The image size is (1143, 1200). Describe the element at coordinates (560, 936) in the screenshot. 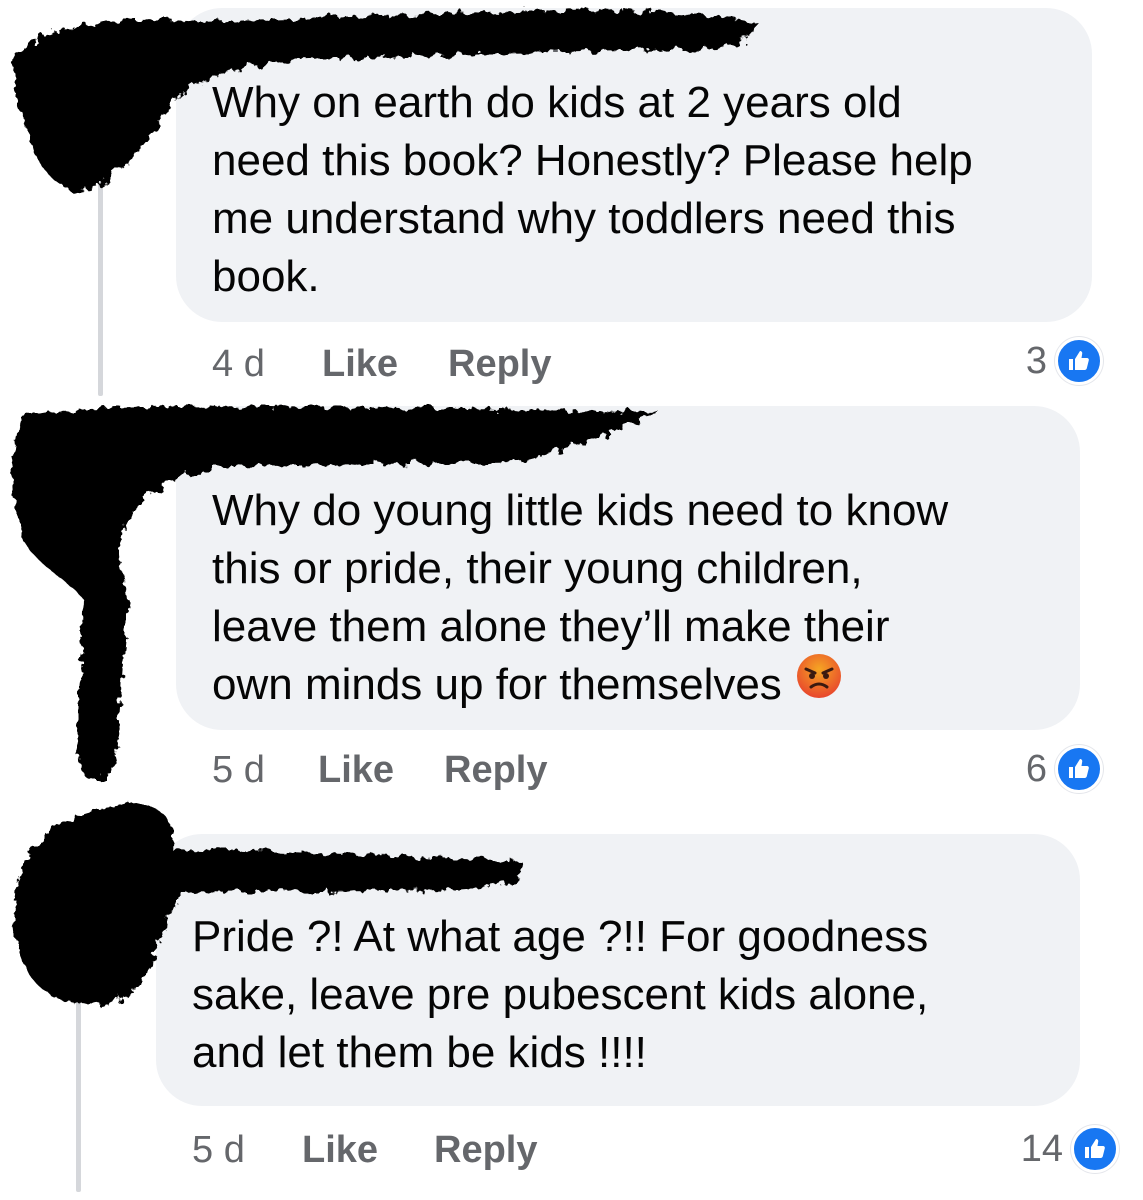

I see `comment-text-line: Pride ?! At what age ?!! For goodness` at that location.